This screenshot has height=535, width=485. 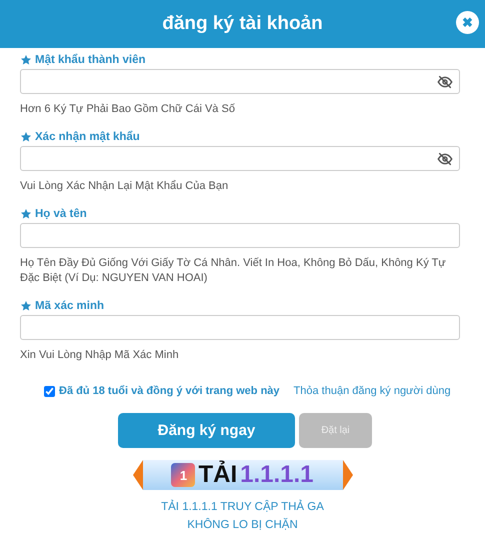 I want to click on banner-word: TẢI, so click(x=218, y=475).